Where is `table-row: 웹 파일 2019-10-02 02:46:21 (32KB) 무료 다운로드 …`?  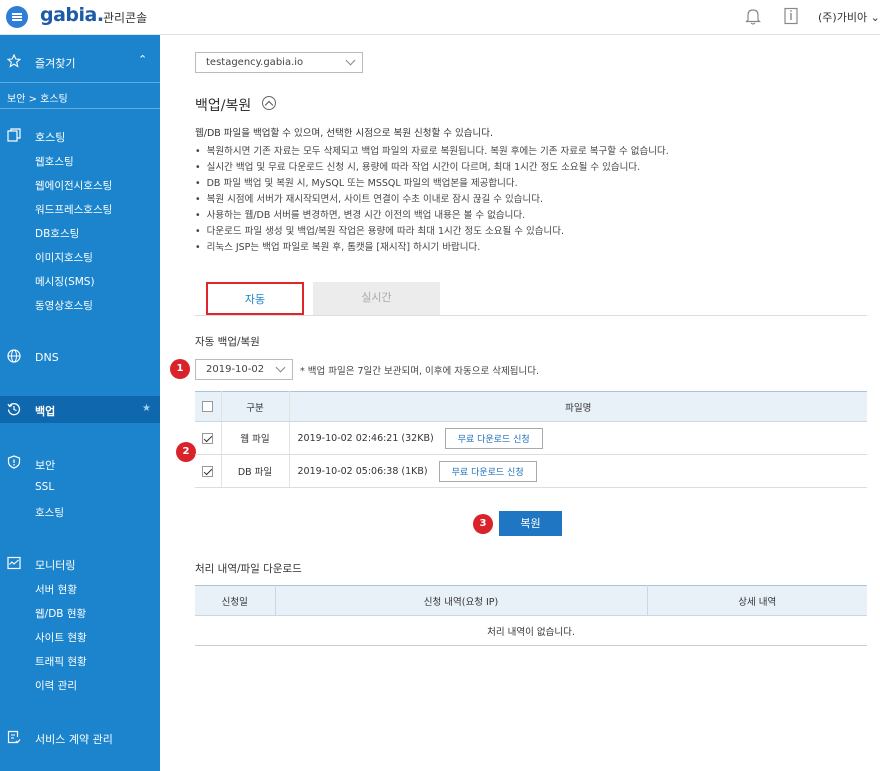
table-row: 웹 파일 2019-10-02 02:46:21 (32KB) 무료 다운로드 … is located at coordinates (531, 438).